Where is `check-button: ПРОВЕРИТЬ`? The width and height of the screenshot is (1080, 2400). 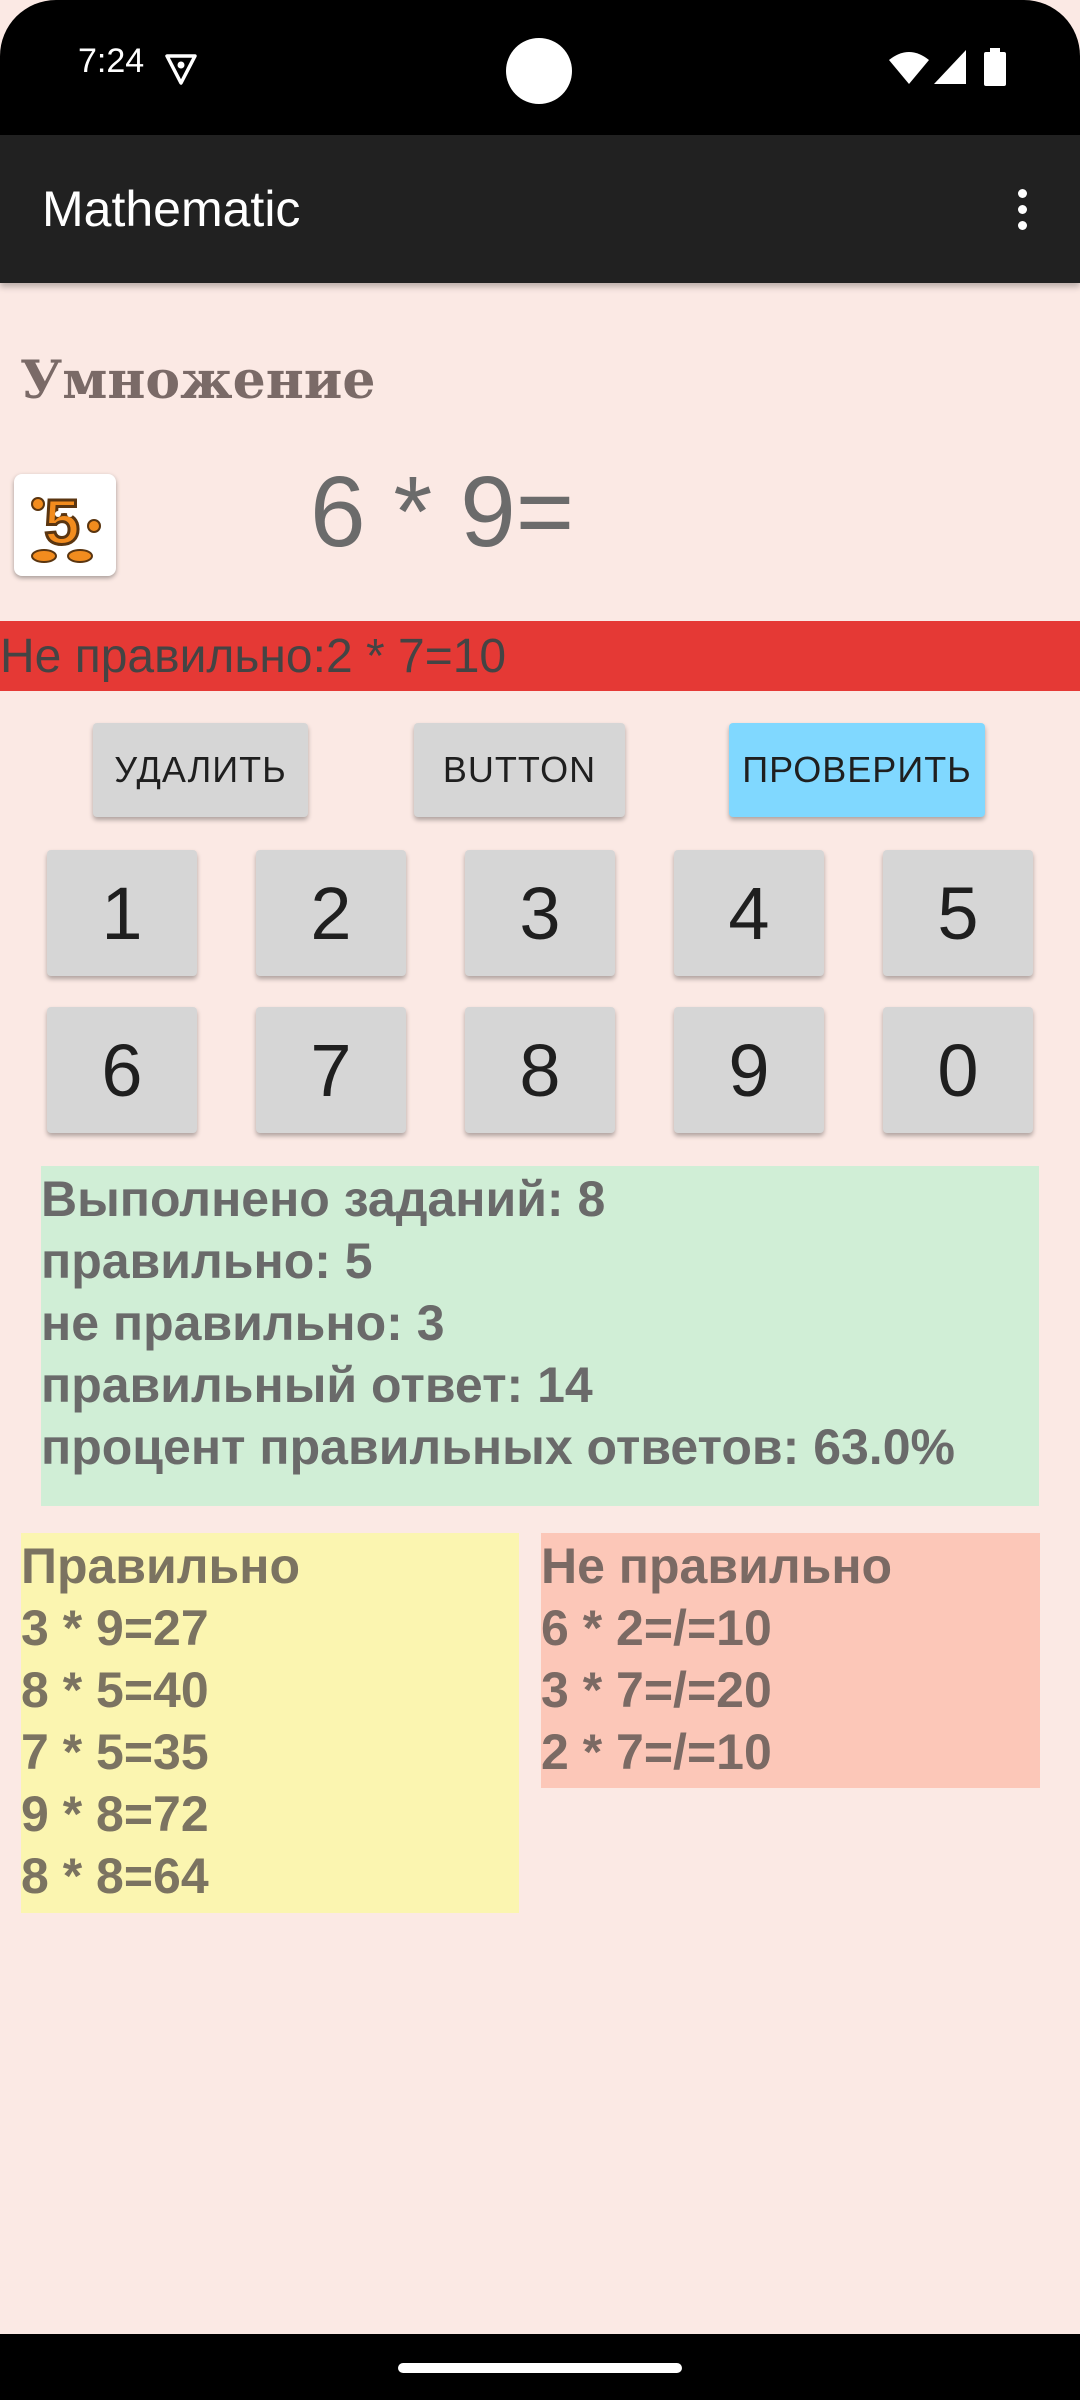
check-button: ПРОВЕРИТЬ is located at coordinates (857, 770).